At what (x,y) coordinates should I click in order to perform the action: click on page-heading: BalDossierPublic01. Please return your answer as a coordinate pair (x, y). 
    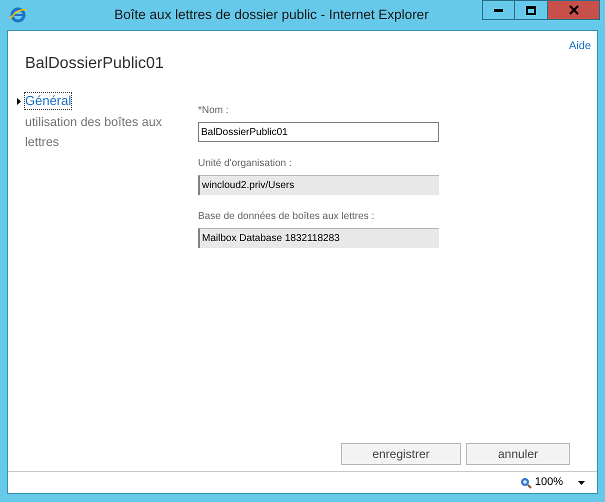
    Looking at the image, I should click on (95, 64).